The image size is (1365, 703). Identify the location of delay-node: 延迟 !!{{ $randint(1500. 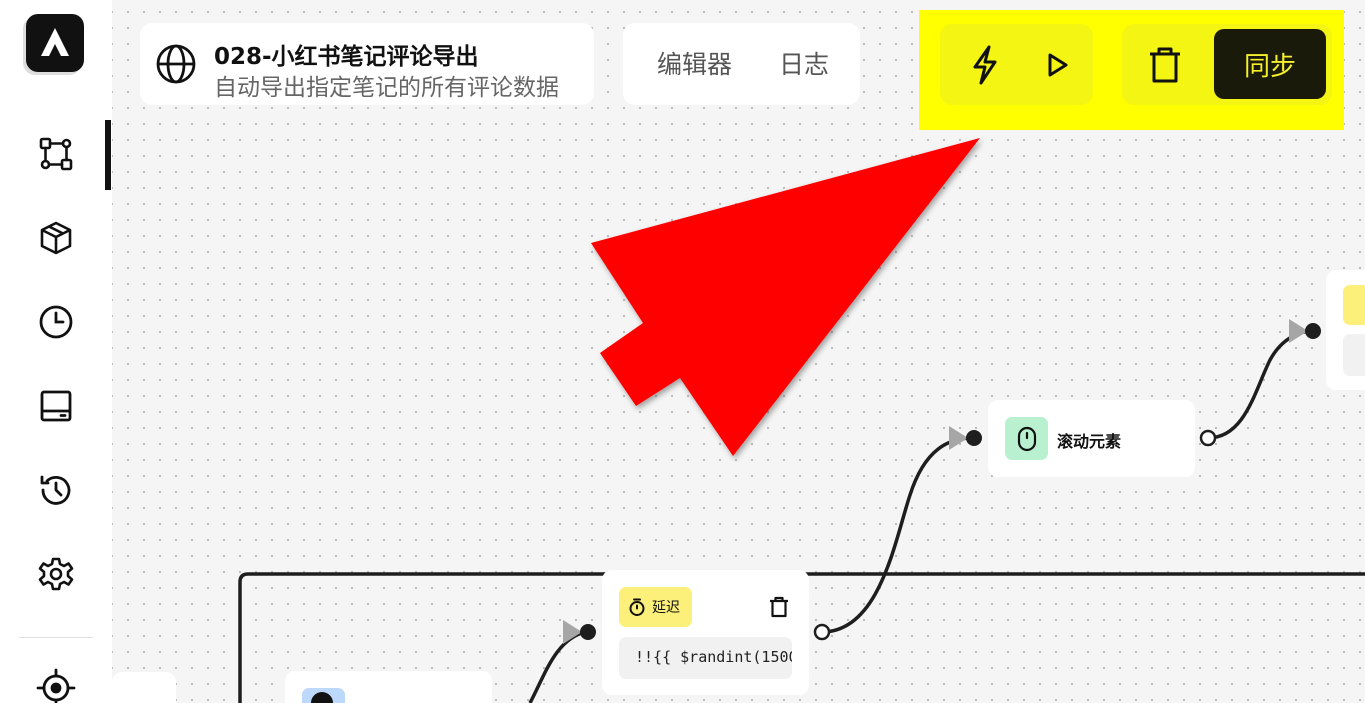
(705, 632).